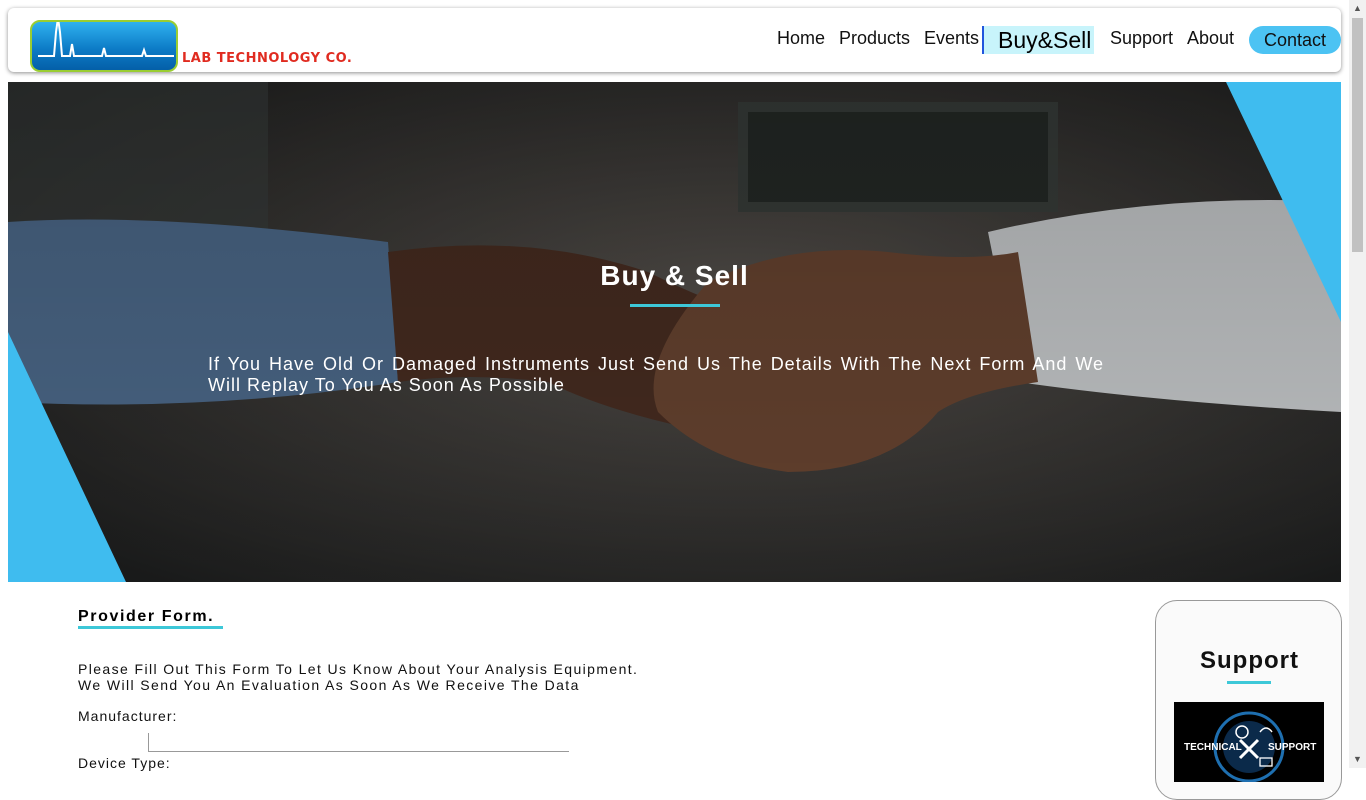 The height and width of the screenshot is (800, 1366). Describe the element at coordinates (801, 38) in the screenshot. I see `nav-home: Home` at that location.